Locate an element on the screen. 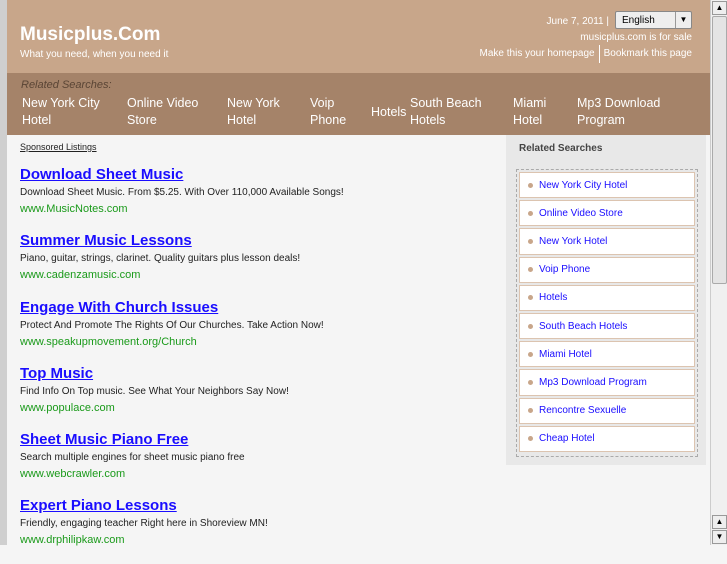  sidebar-item: Online Video Store is located at coordinates (607, 213).